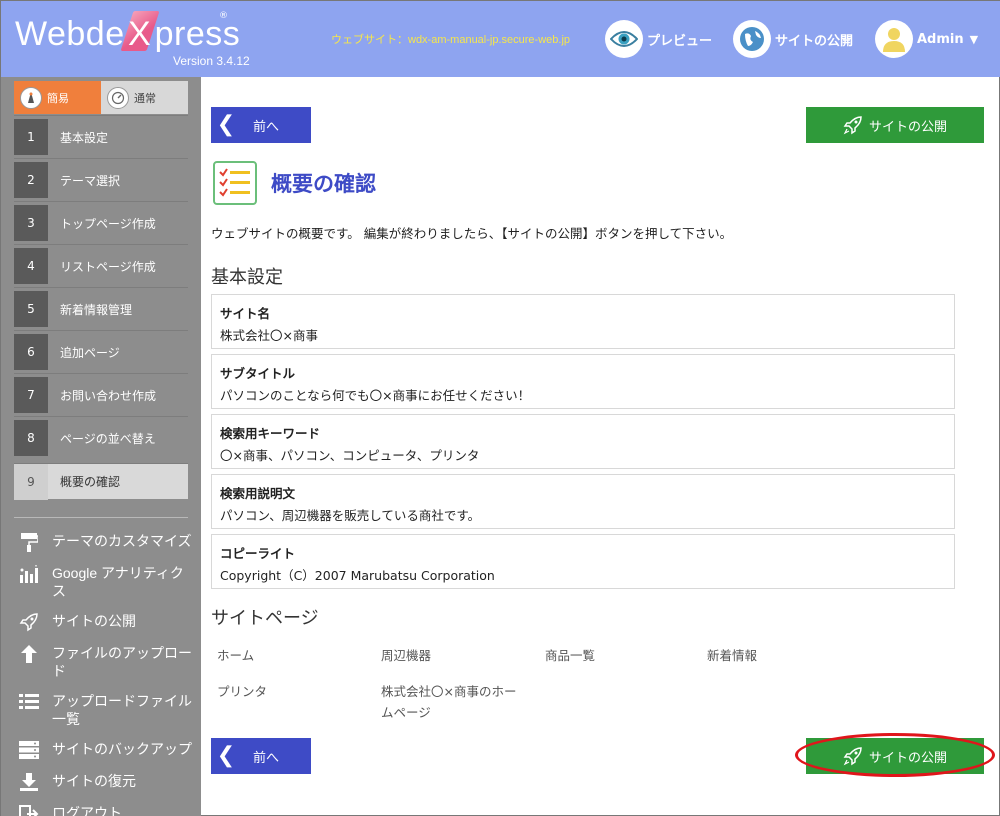 This screenshot has width=1000, height=816. I want to click on app-version: Version 3.4.12, so click(211, 61).